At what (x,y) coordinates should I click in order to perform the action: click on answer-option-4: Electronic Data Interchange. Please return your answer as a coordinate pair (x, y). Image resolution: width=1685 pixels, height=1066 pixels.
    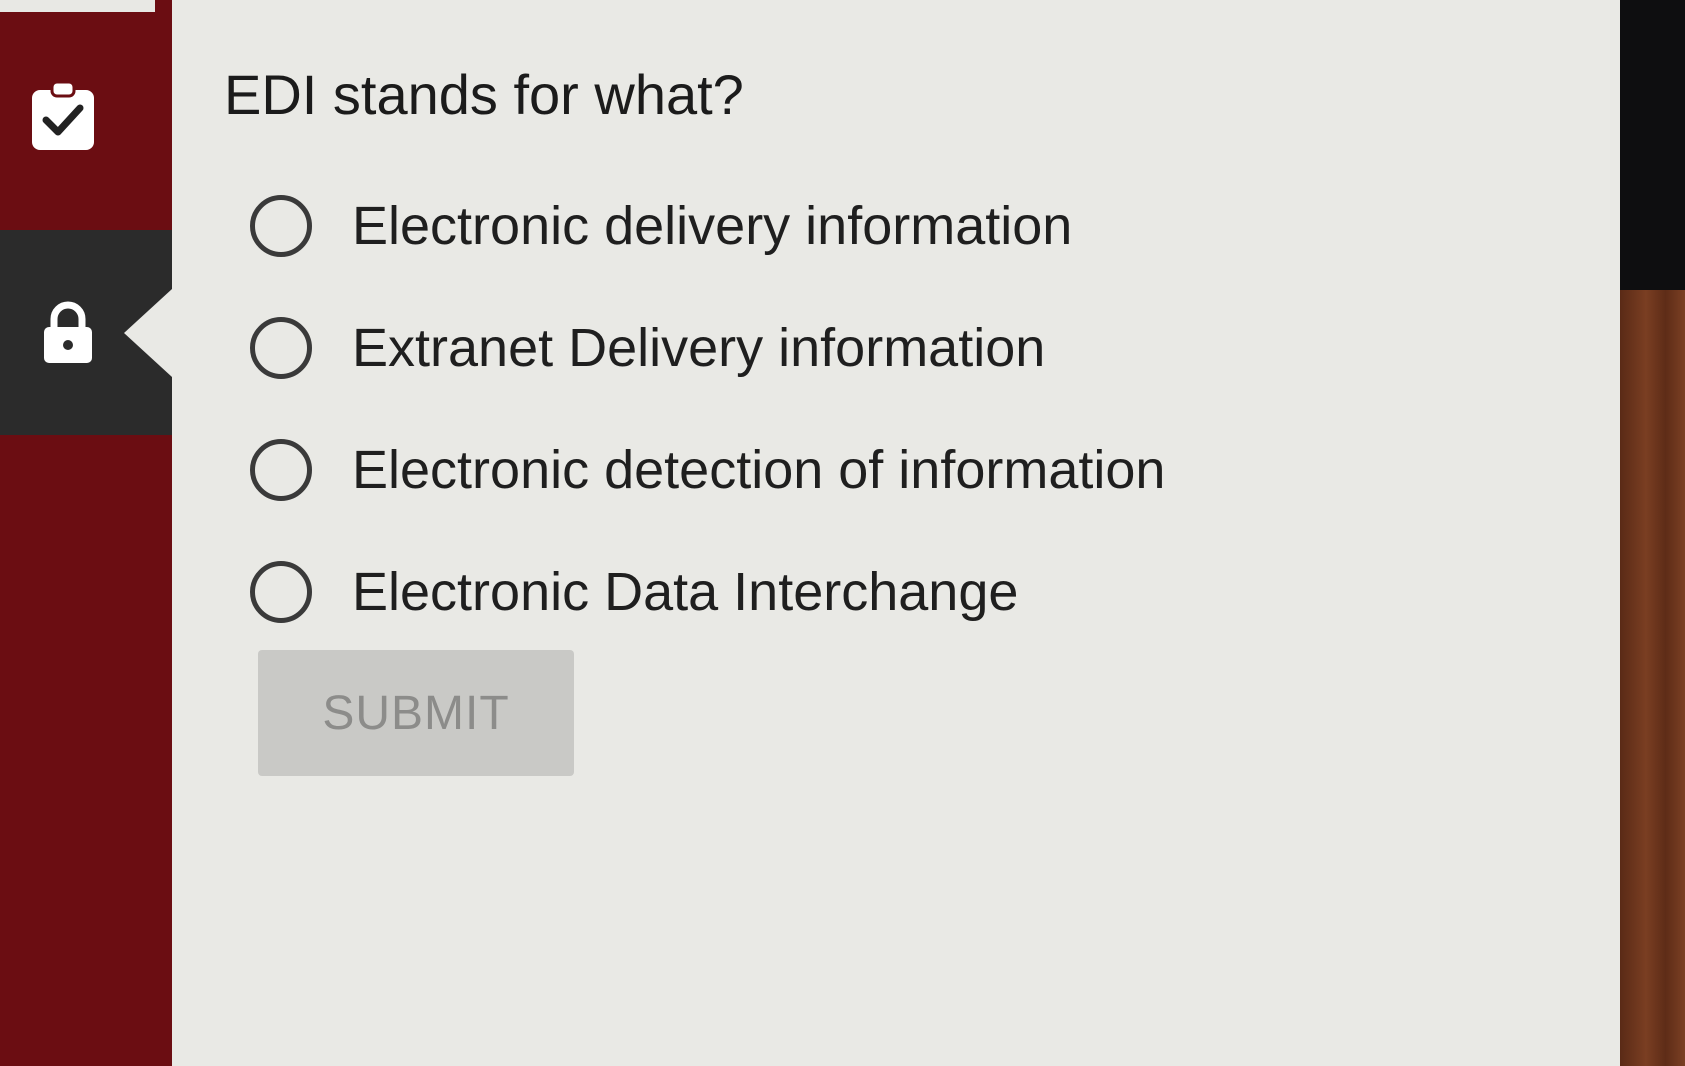
    Looking at the image, I should click on (707, 592).